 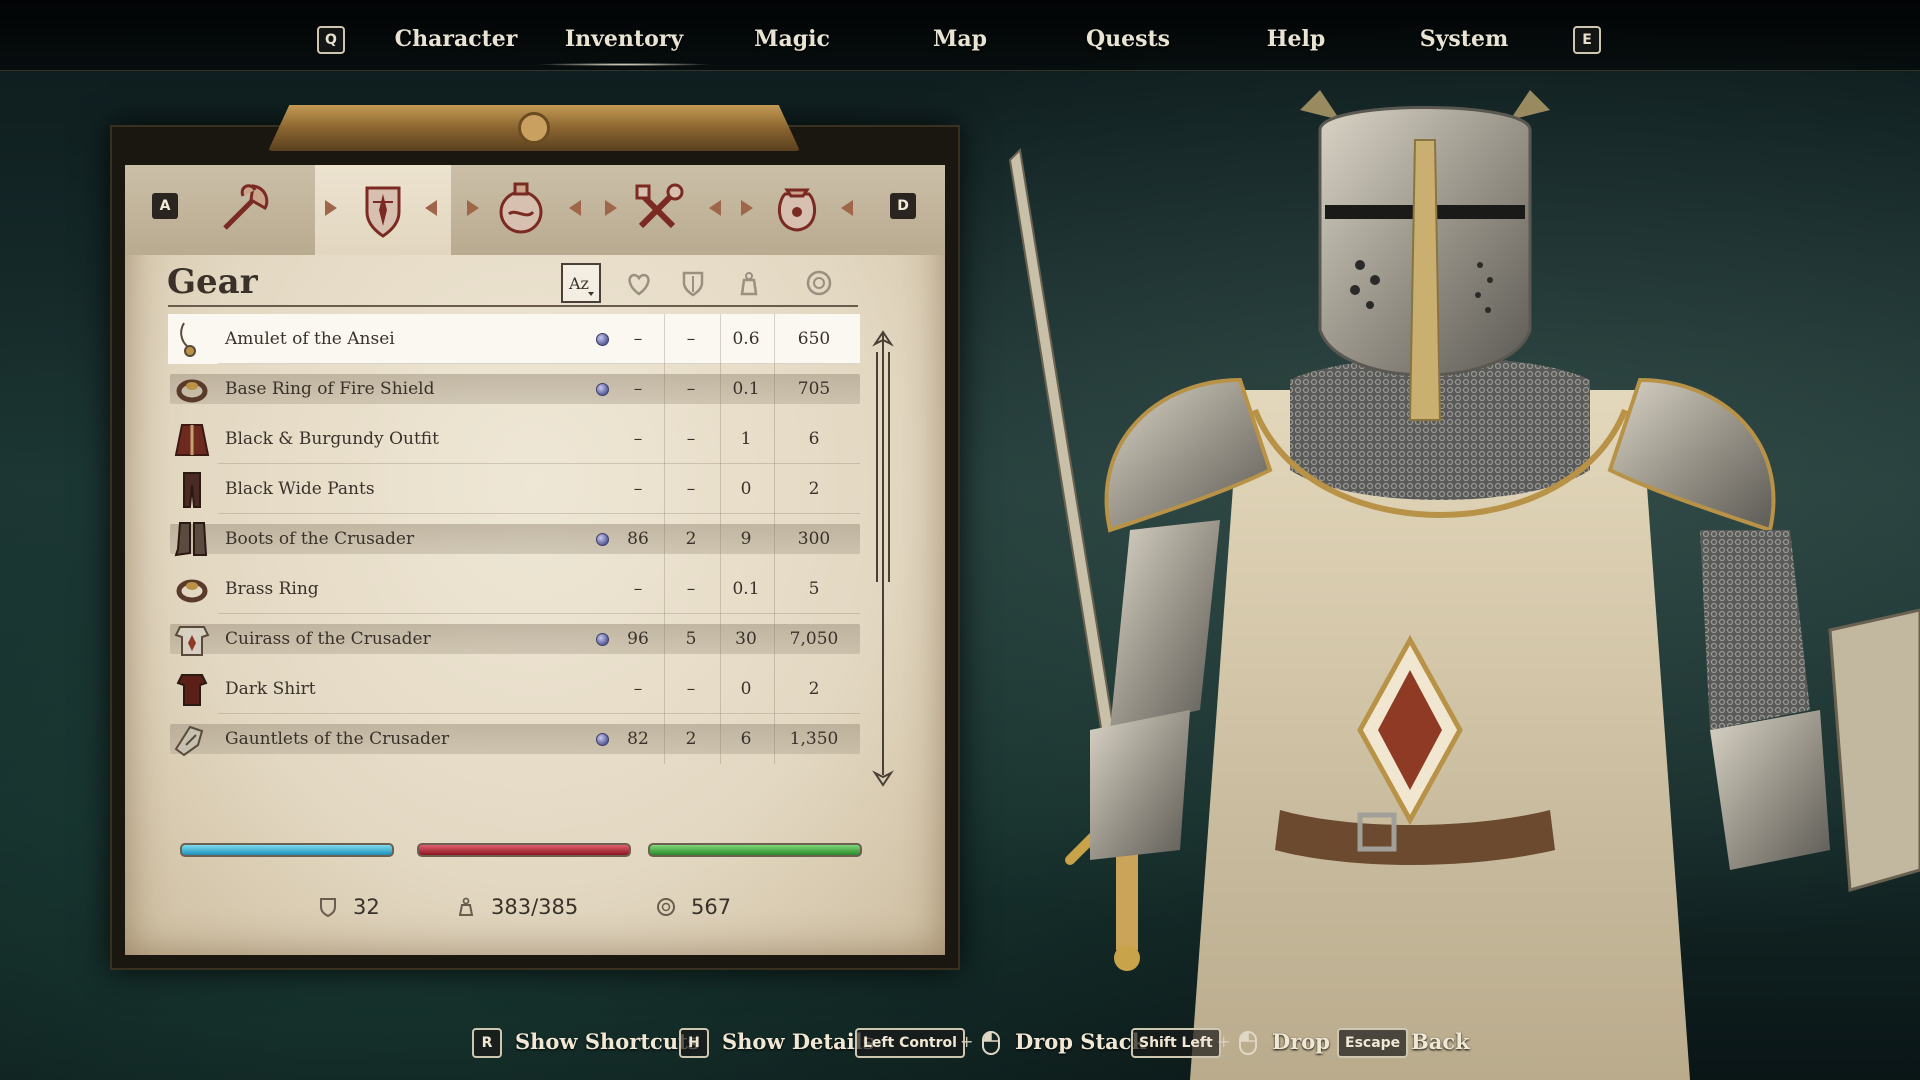 What do you see at coordinates (514, 339) in the screenshot?
I see `list-item: Amulet of the Ansei––0.6650` at bounding box center [514, 339].